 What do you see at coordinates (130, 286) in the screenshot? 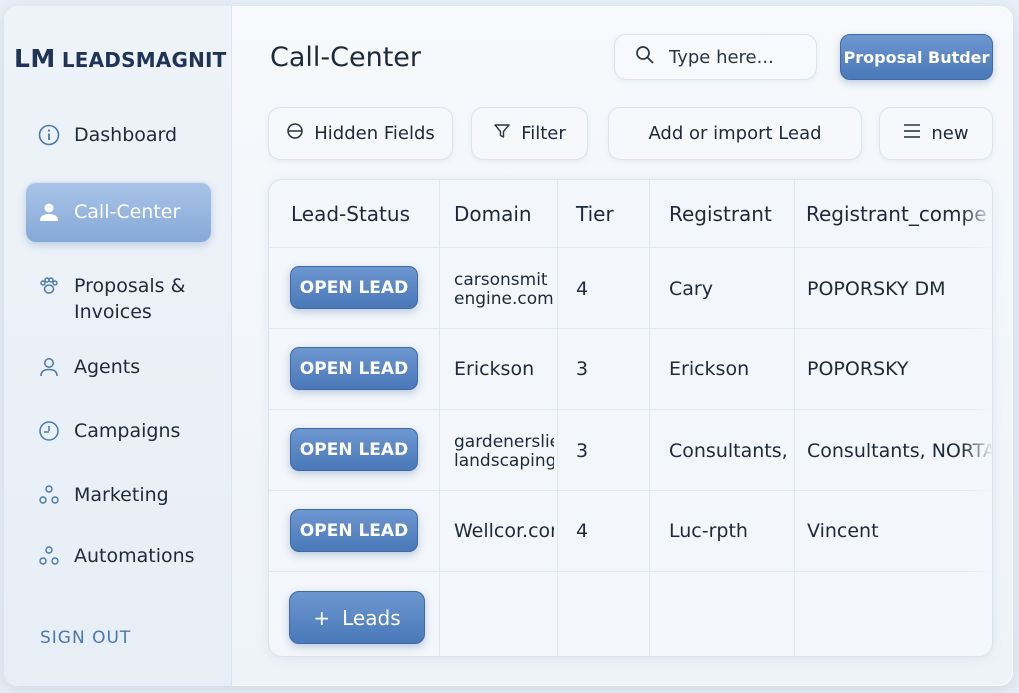
I see `label-line-1: Proposals &` at bounding box center [130, 286].